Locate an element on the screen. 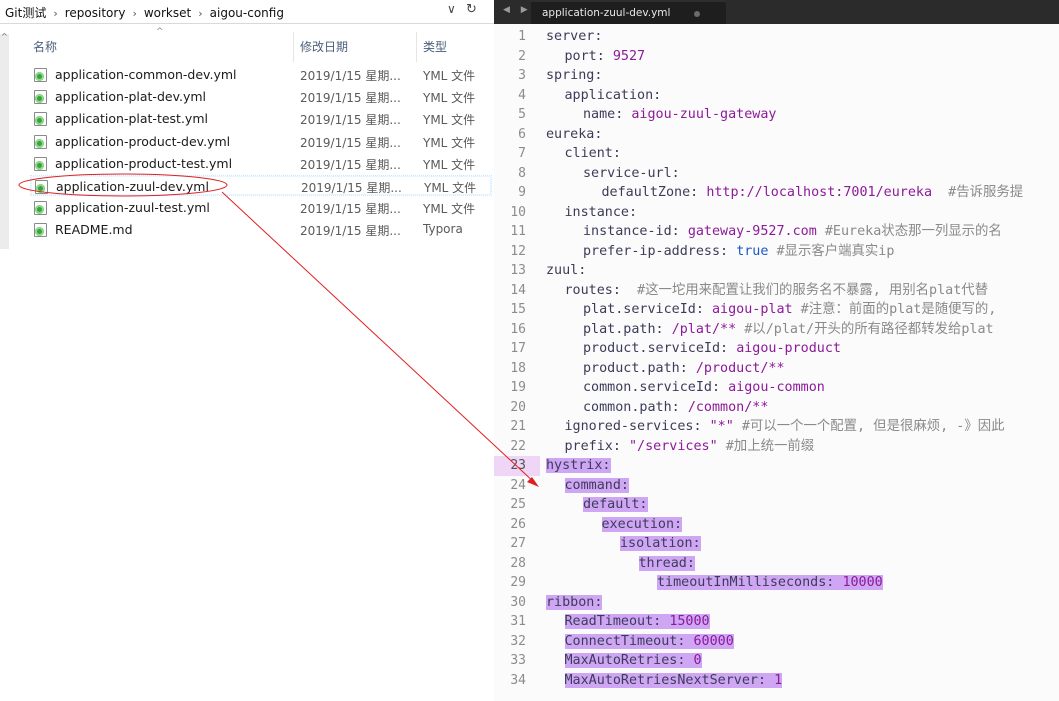 The width and height of the screenshot is (1059, 701). line-number: 27 is located at coordinates (518, 543).